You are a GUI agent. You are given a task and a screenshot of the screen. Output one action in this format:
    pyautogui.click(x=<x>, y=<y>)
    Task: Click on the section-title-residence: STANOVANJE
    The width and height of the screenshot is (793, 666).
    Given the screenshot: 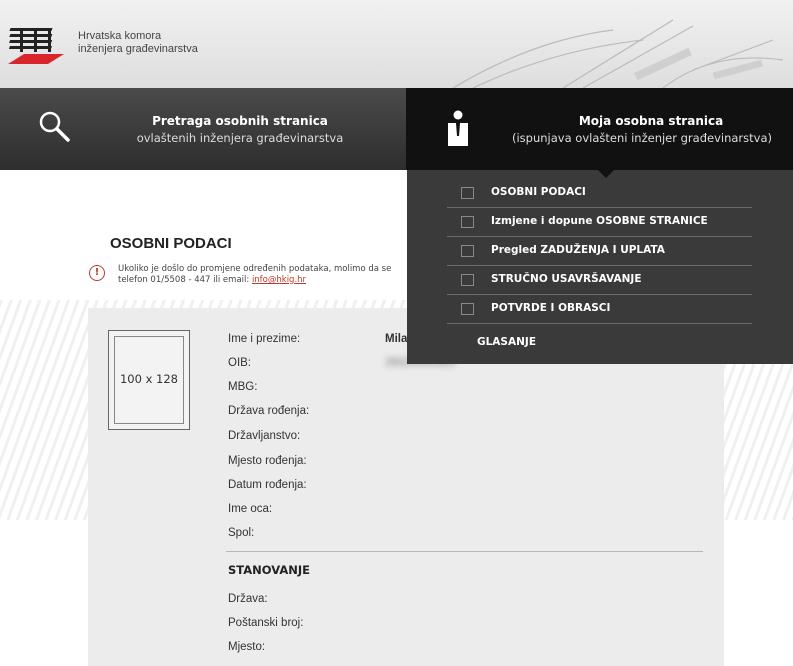 What is the action you would take?
    pyautogui.click(x=269, y=570)
    